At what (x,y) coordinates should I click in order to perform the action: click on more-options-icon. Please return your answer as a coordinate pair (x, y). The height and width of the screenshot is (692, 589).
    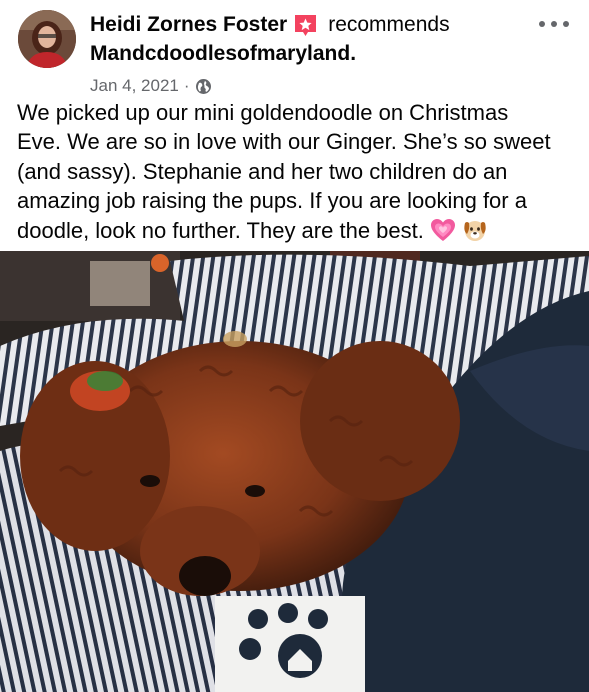
    Looking at the image, I should click on (554, 24).